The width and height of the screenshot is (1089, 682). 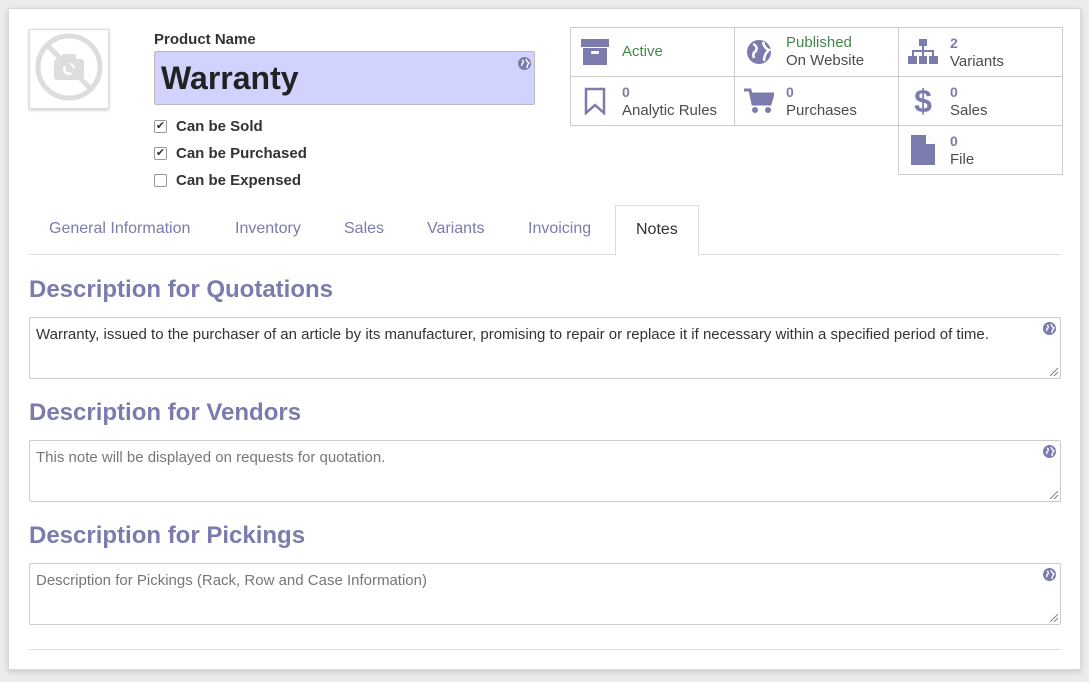 I want to click on active-label: Active, so click(x=642, y=51).